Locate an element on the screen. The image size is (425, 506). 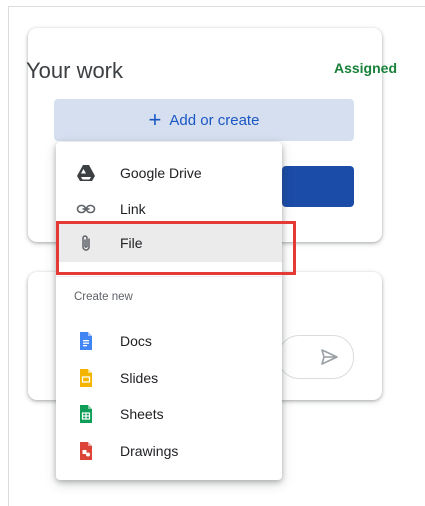
menu-item-label: Docs is located at coordinates (136, 341).